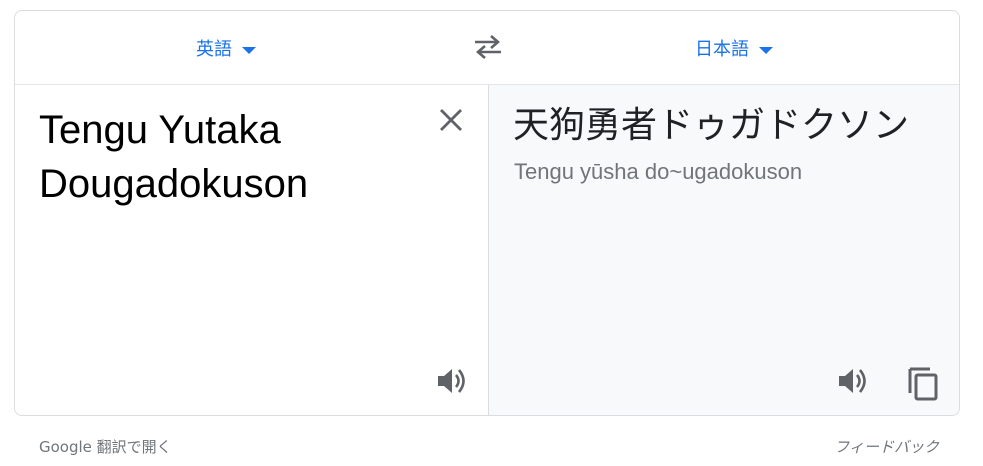 This screenshot has height=466, width=983. I want to click on source-listen-button, so click(451, 381).